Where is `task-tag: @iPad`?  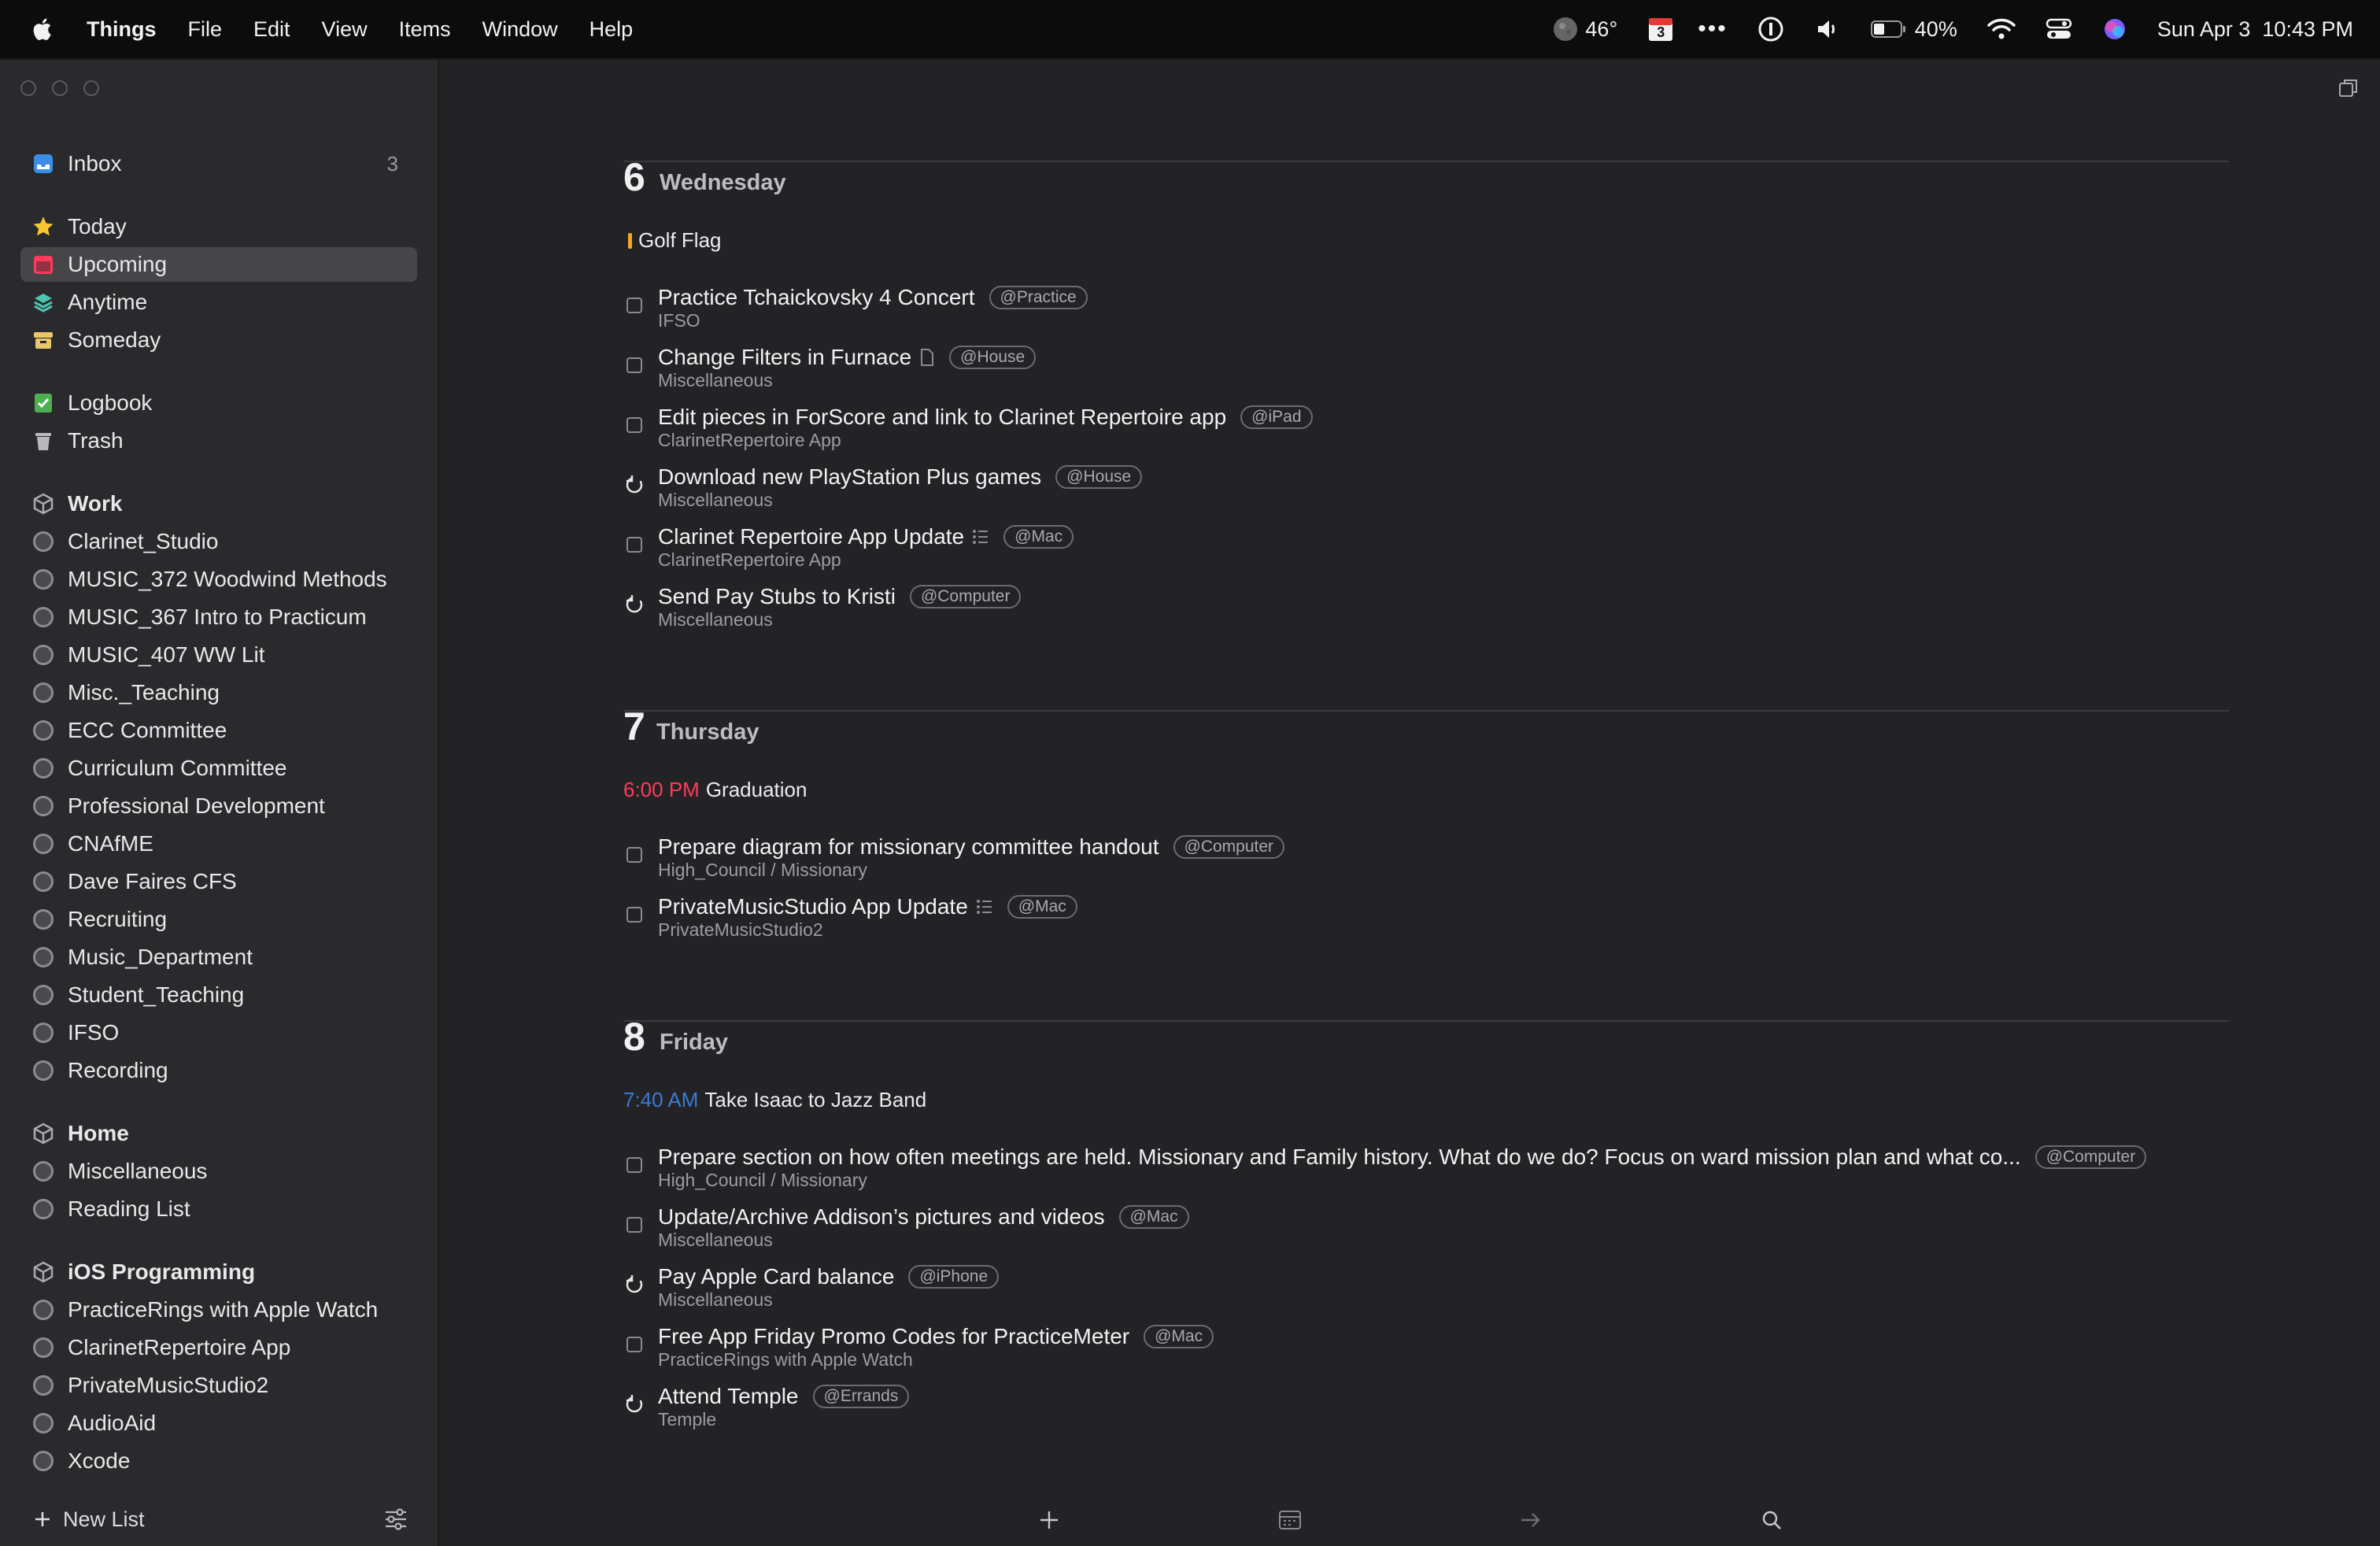 task-tag: @iPad is located at coordinates (1276, 417).